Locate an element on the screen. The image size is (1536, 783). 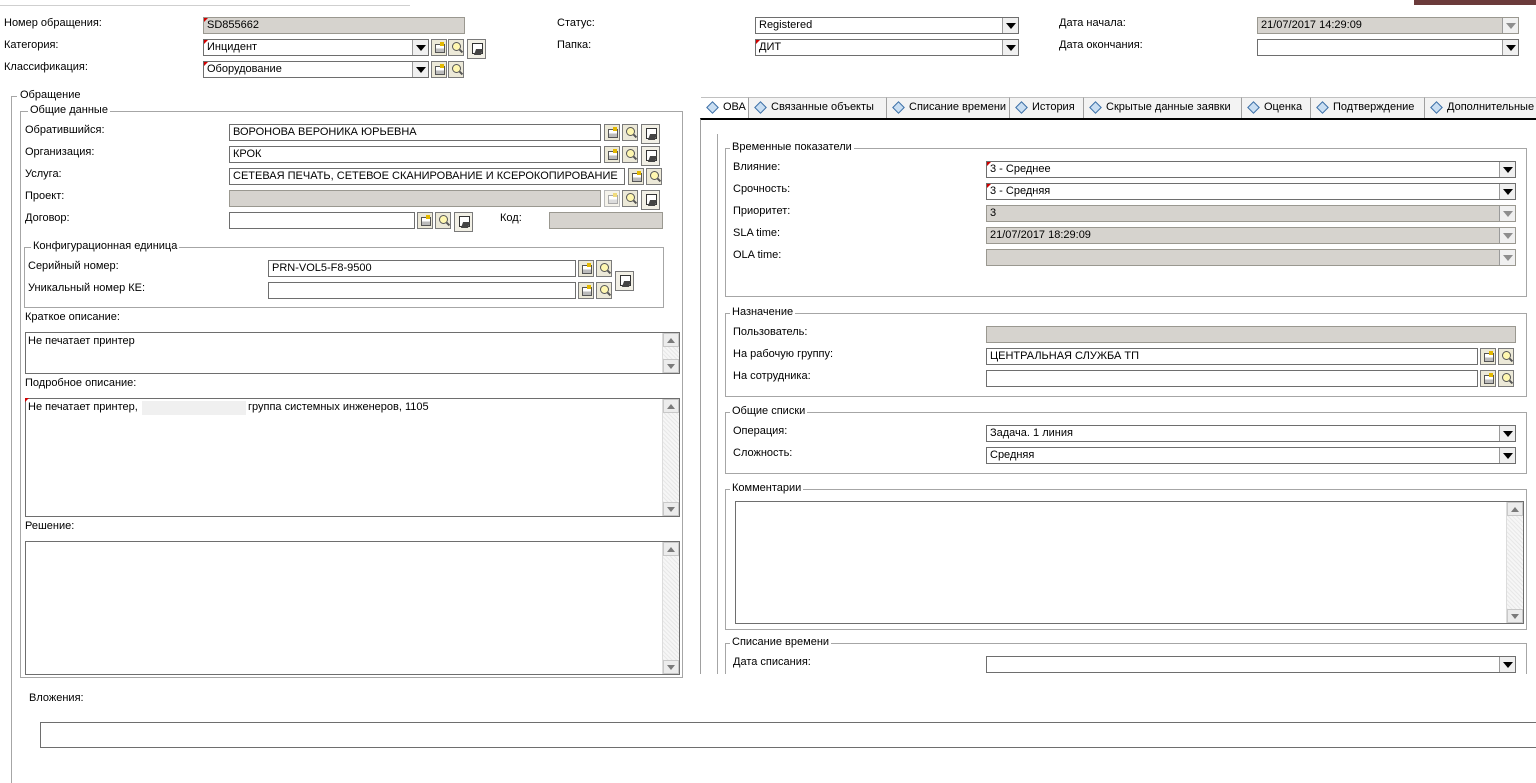
complexity-select: Средняя is located at coordinates (1251, 455).